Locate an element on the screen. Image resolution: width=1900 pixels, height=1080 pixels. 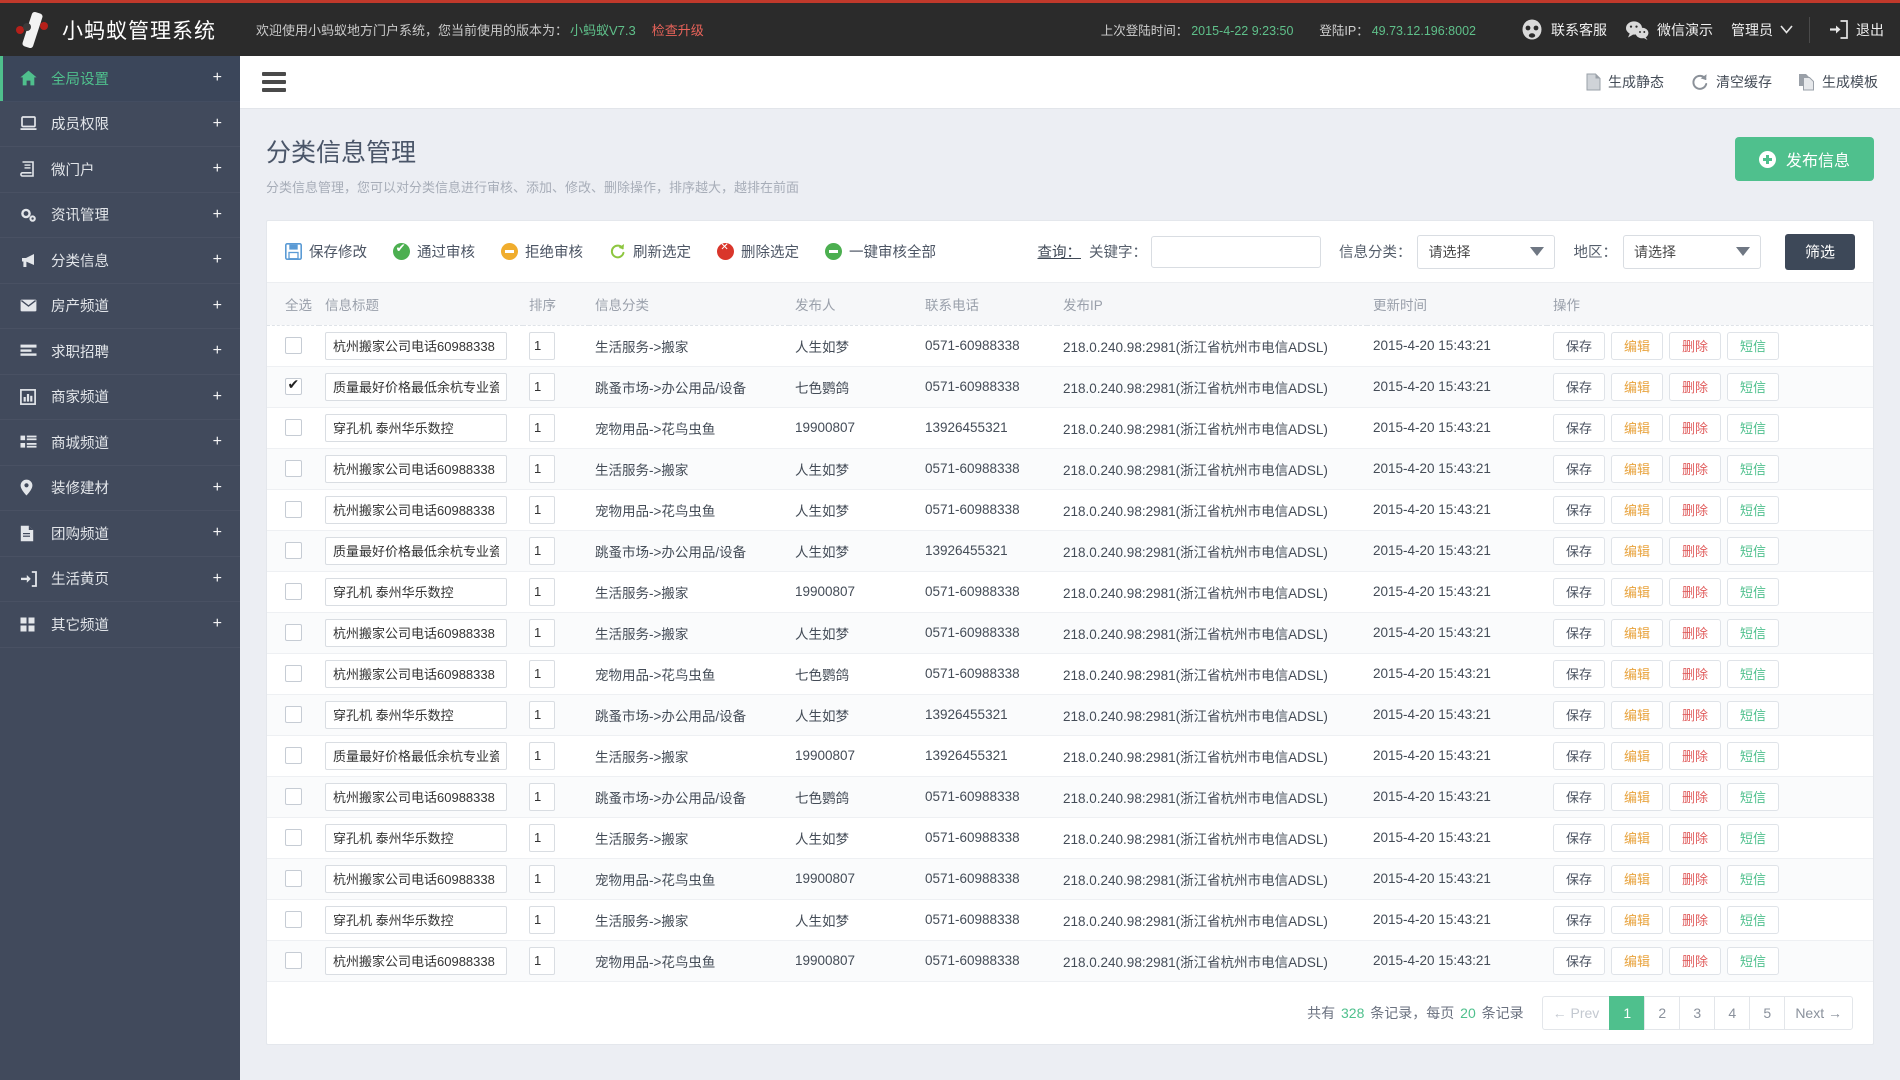
sidebar-item-6: 求职招聘 + is located at coordinates (120, 352).